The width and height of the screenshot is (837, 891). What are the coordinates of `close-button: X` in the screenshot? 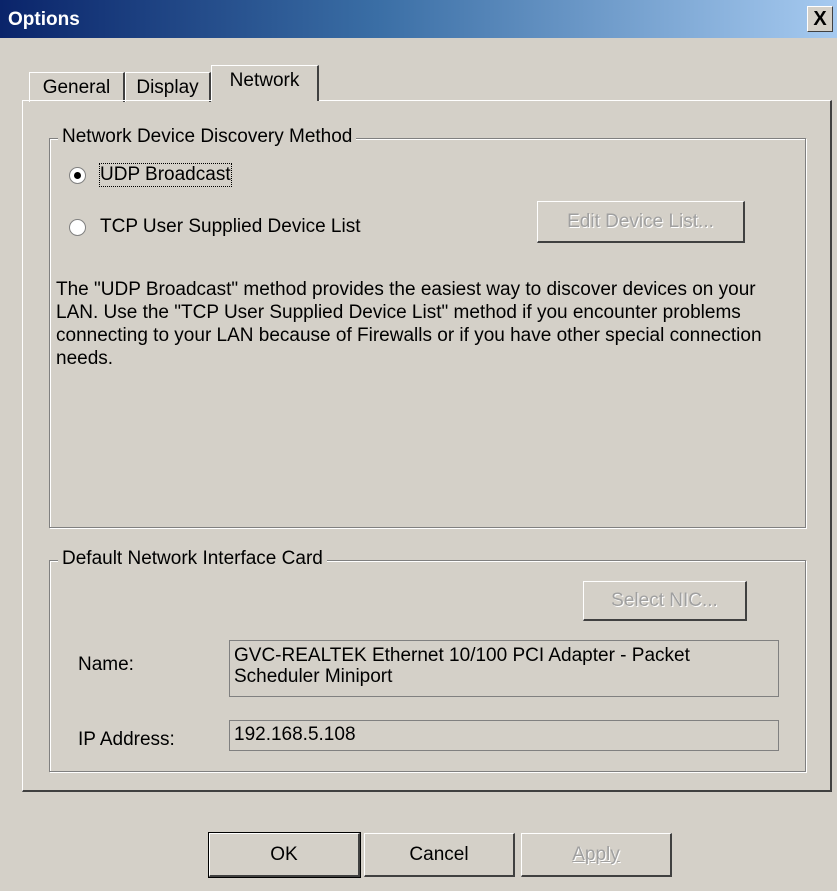 It's located at (820, 19).